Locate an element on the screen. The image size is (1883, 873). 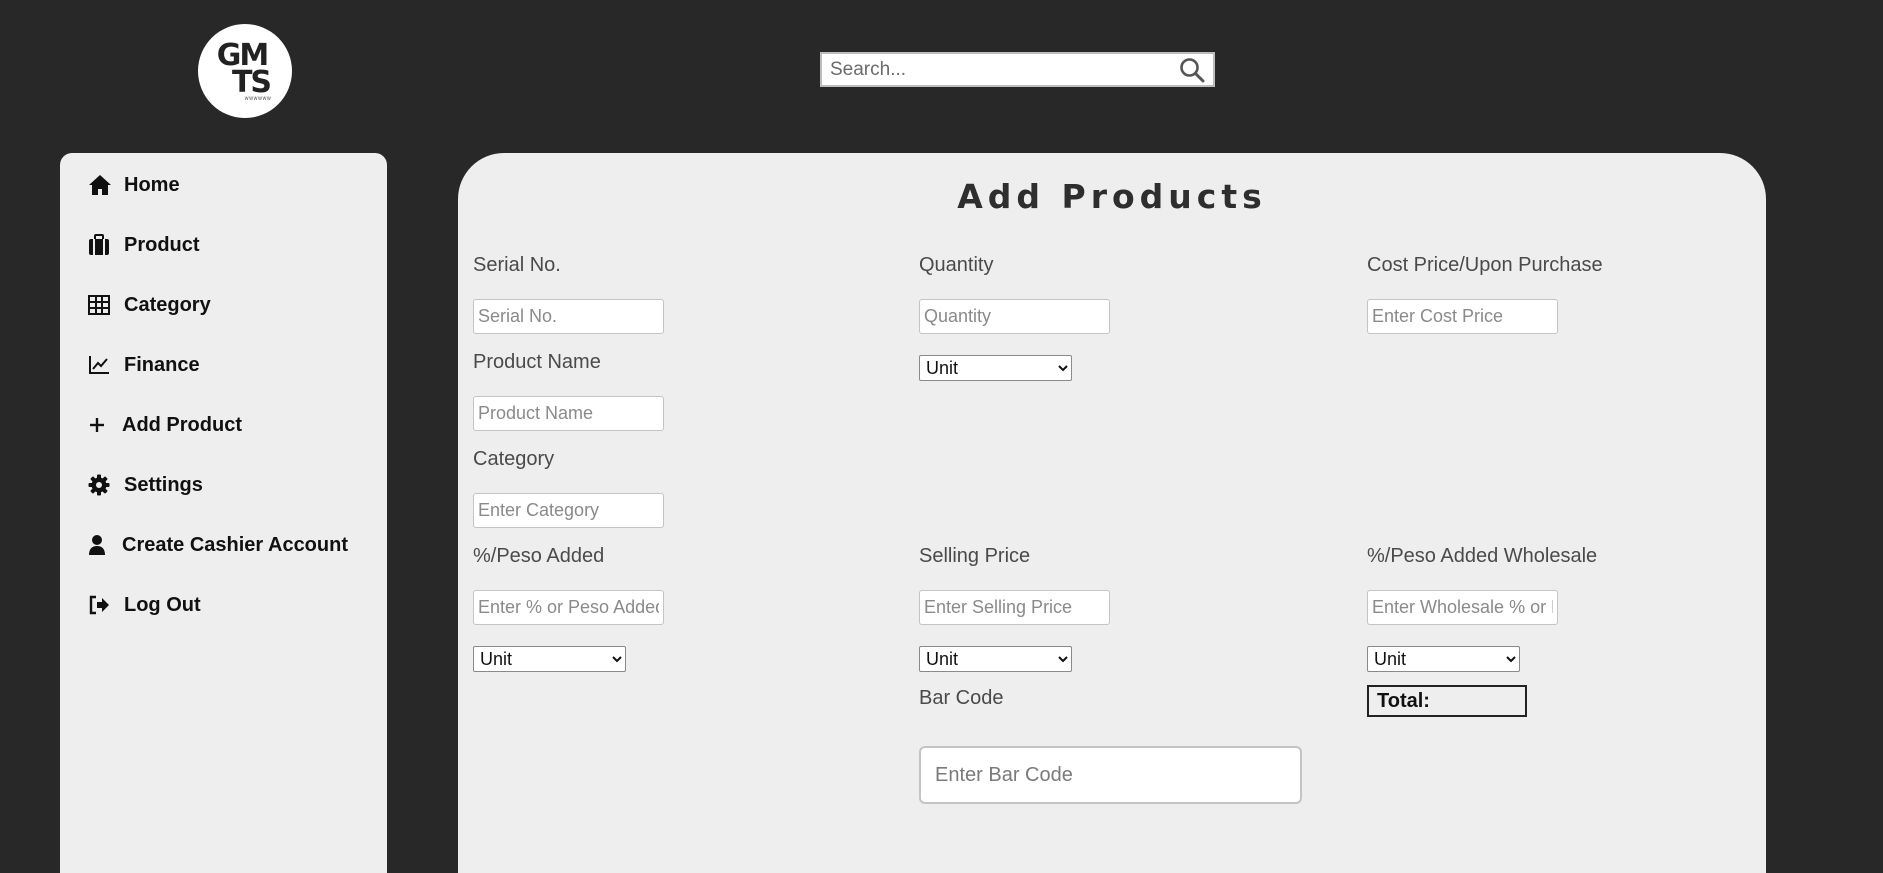
sidebar-item-log-out: Log Out is located at coordinates (144, 605).